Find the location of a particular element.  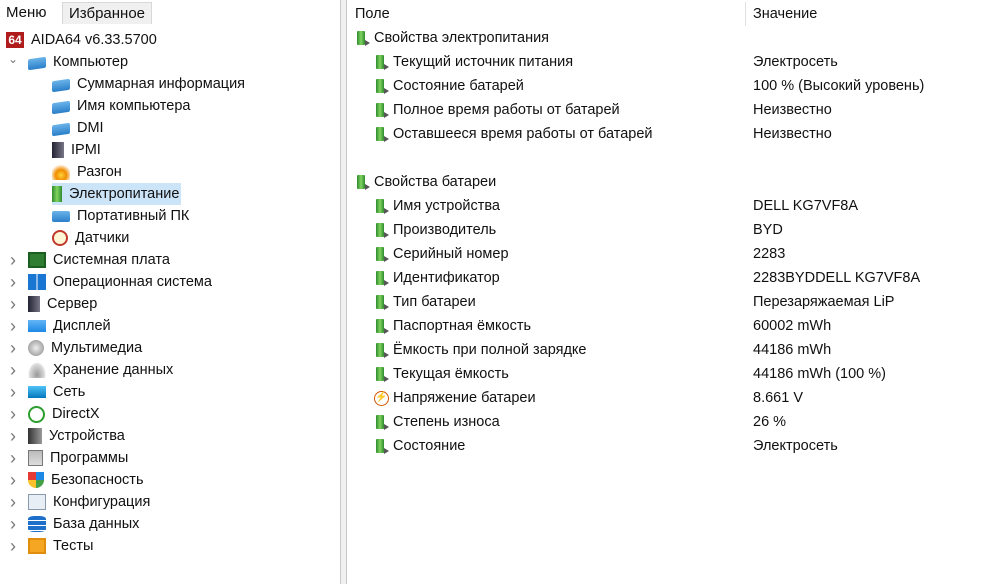

value-cell: 8.661 V is located at coordinates (778, 398).